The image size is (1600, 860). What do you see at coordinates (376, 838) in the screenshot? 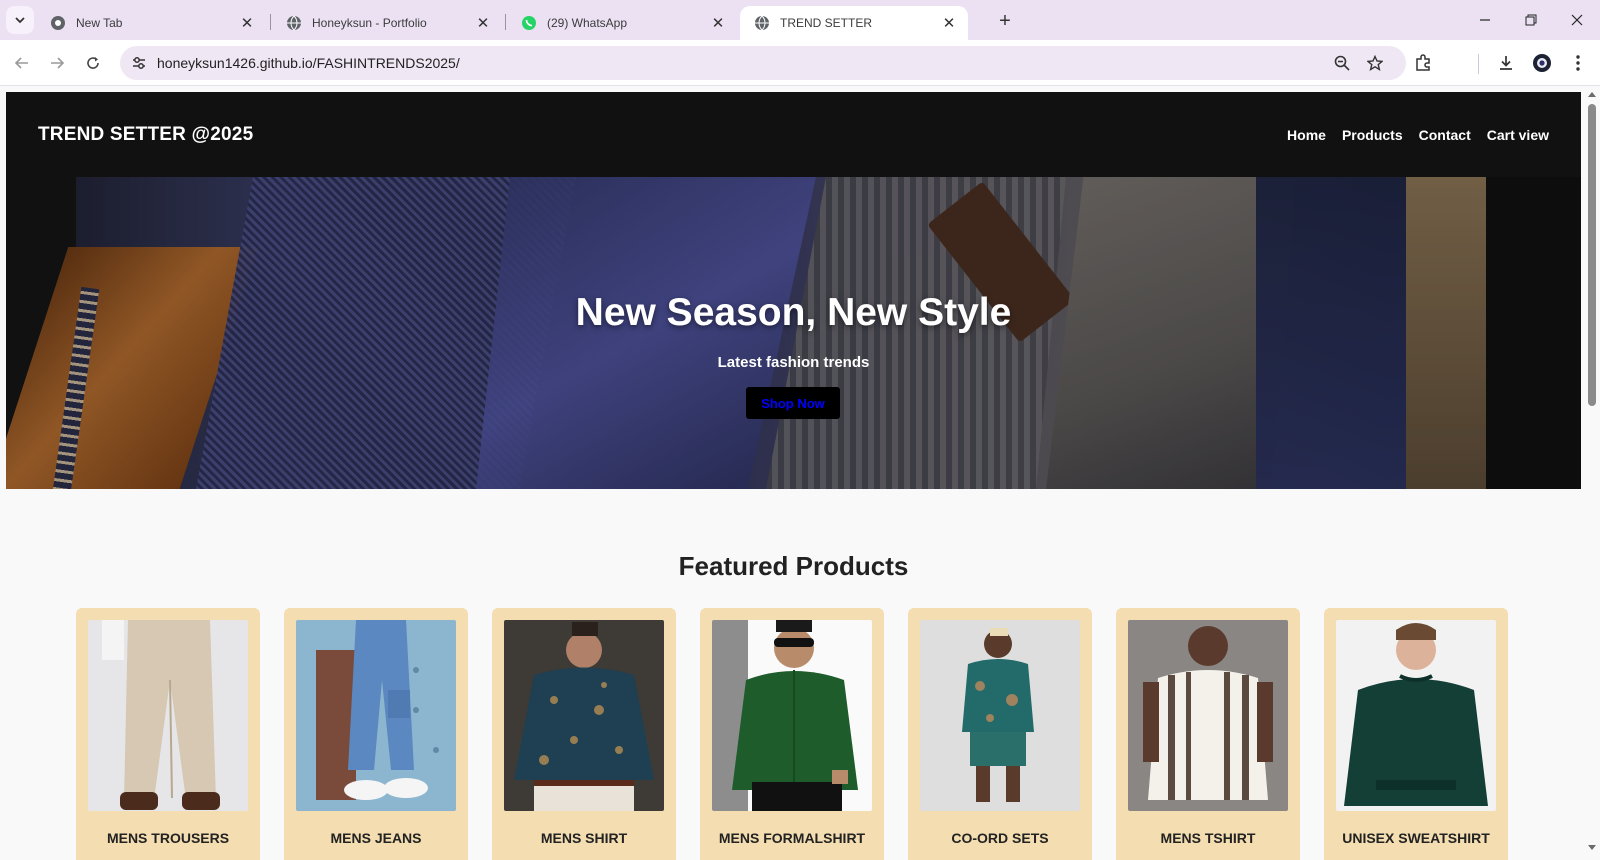
I see `product-name: MENS JEANS` at bounding box center [376, 838].